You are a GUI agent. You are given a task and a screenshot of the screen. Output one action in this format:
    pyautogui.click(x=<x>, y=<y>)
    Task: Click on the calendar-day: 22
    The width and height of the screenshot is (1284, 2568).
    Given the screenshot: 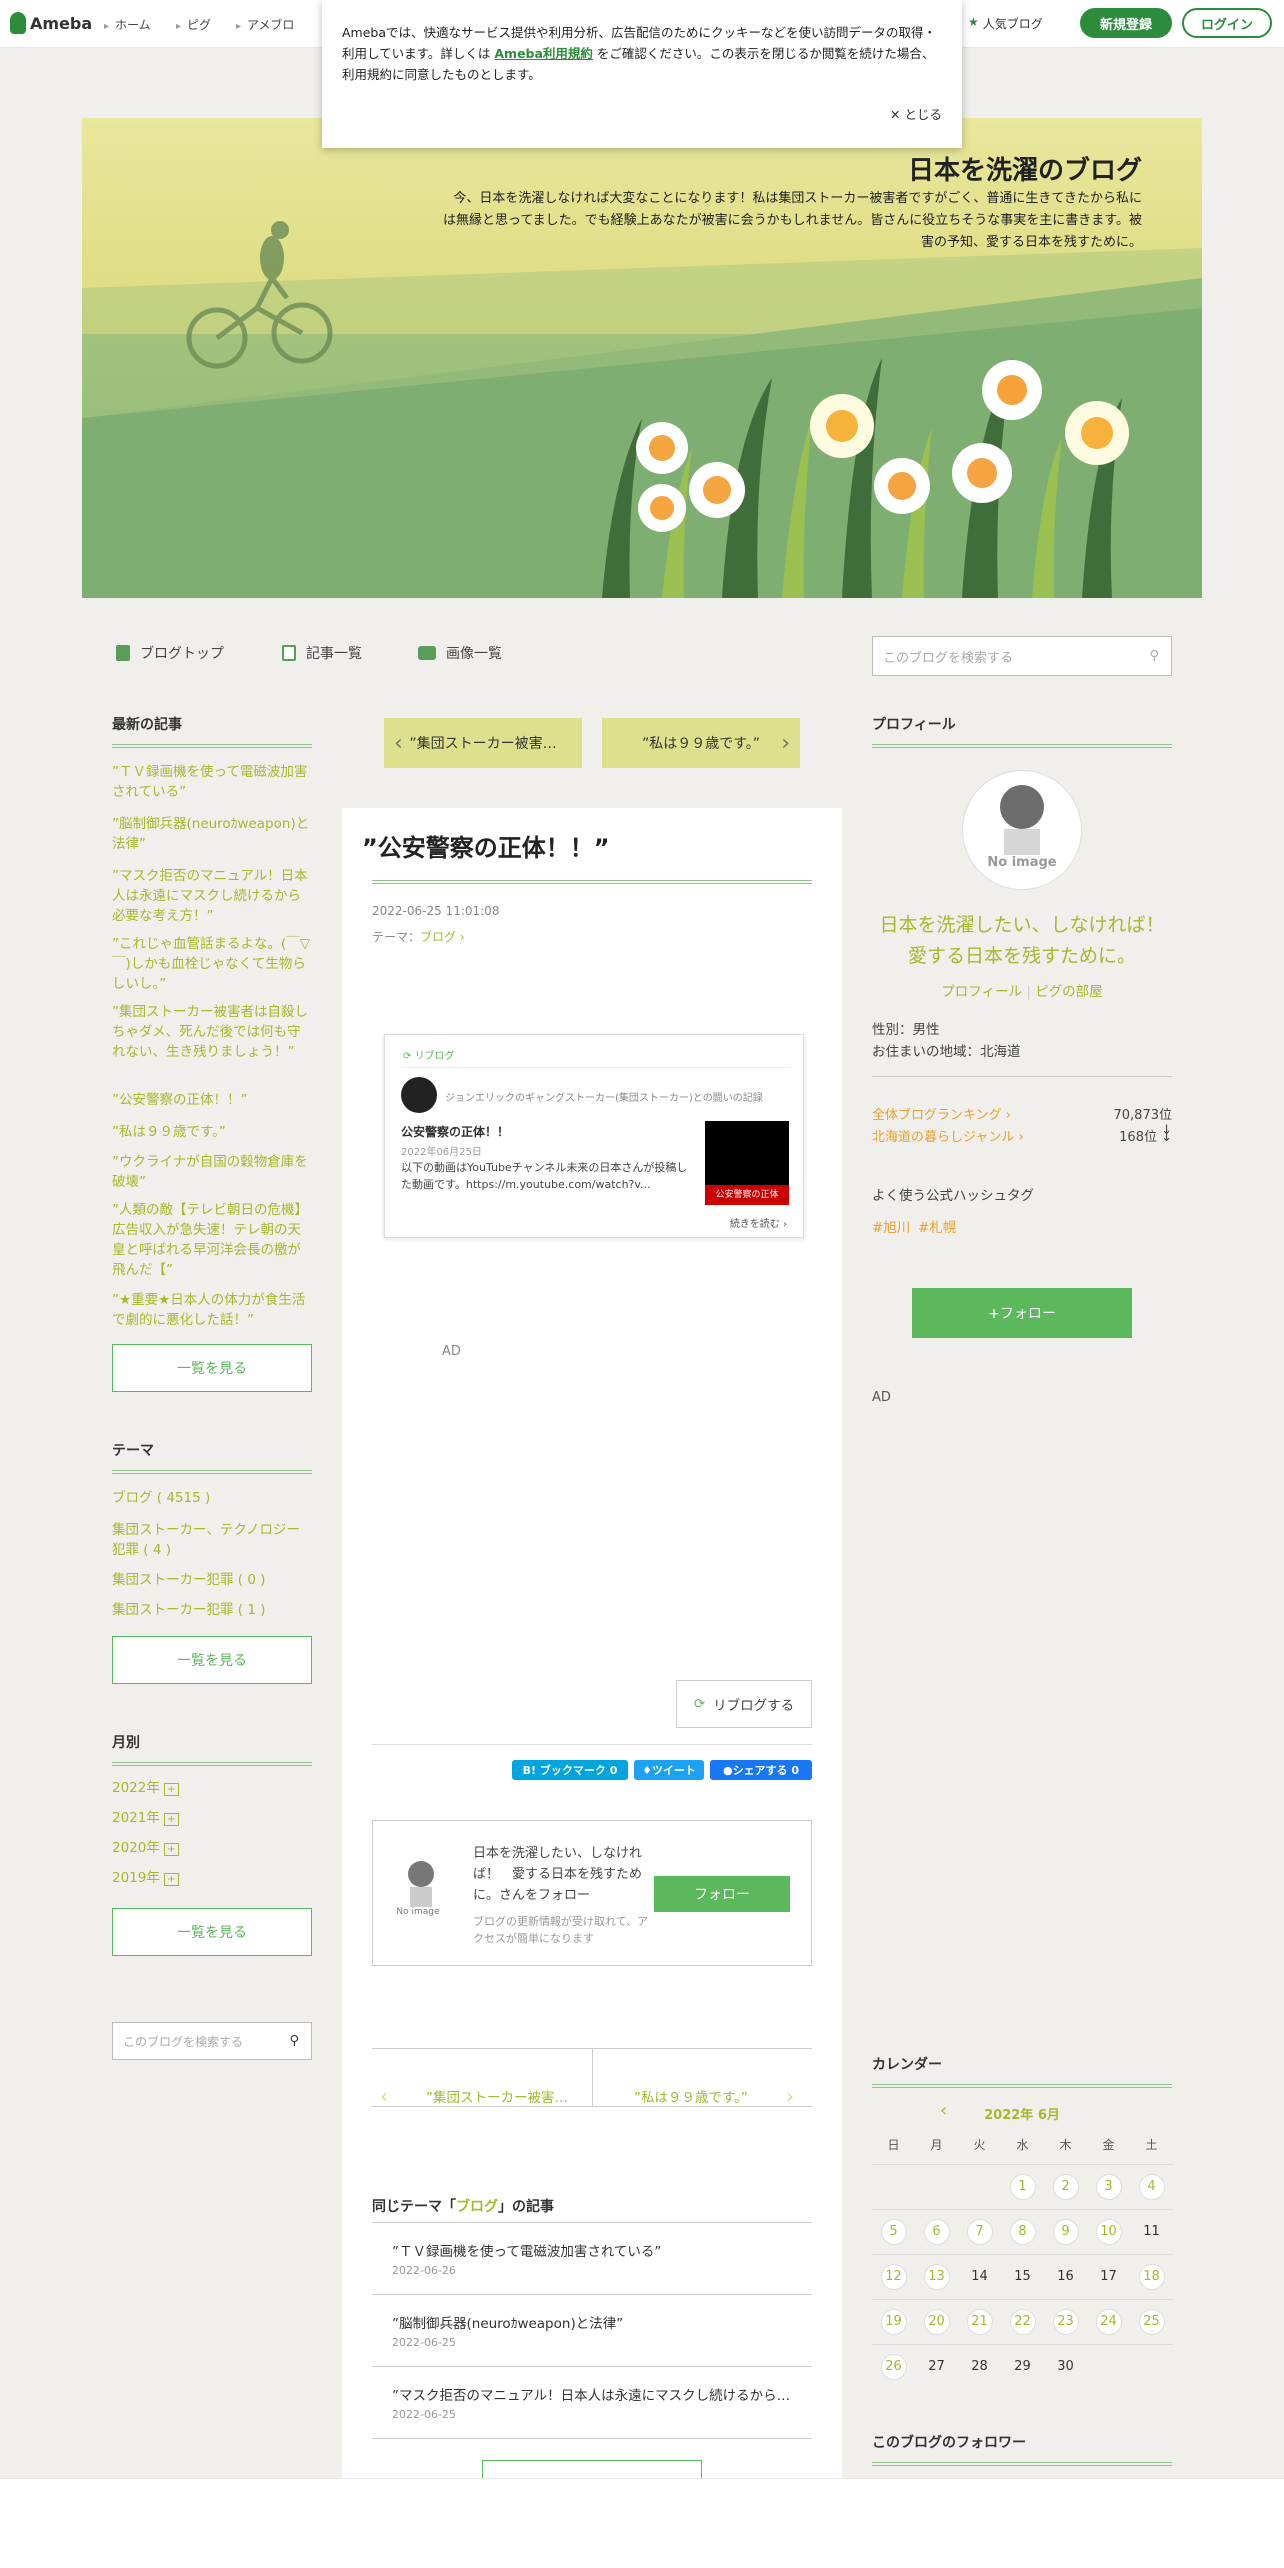 What is the action you would take?
    pyautogui.click(x=1022, y=2321)
    